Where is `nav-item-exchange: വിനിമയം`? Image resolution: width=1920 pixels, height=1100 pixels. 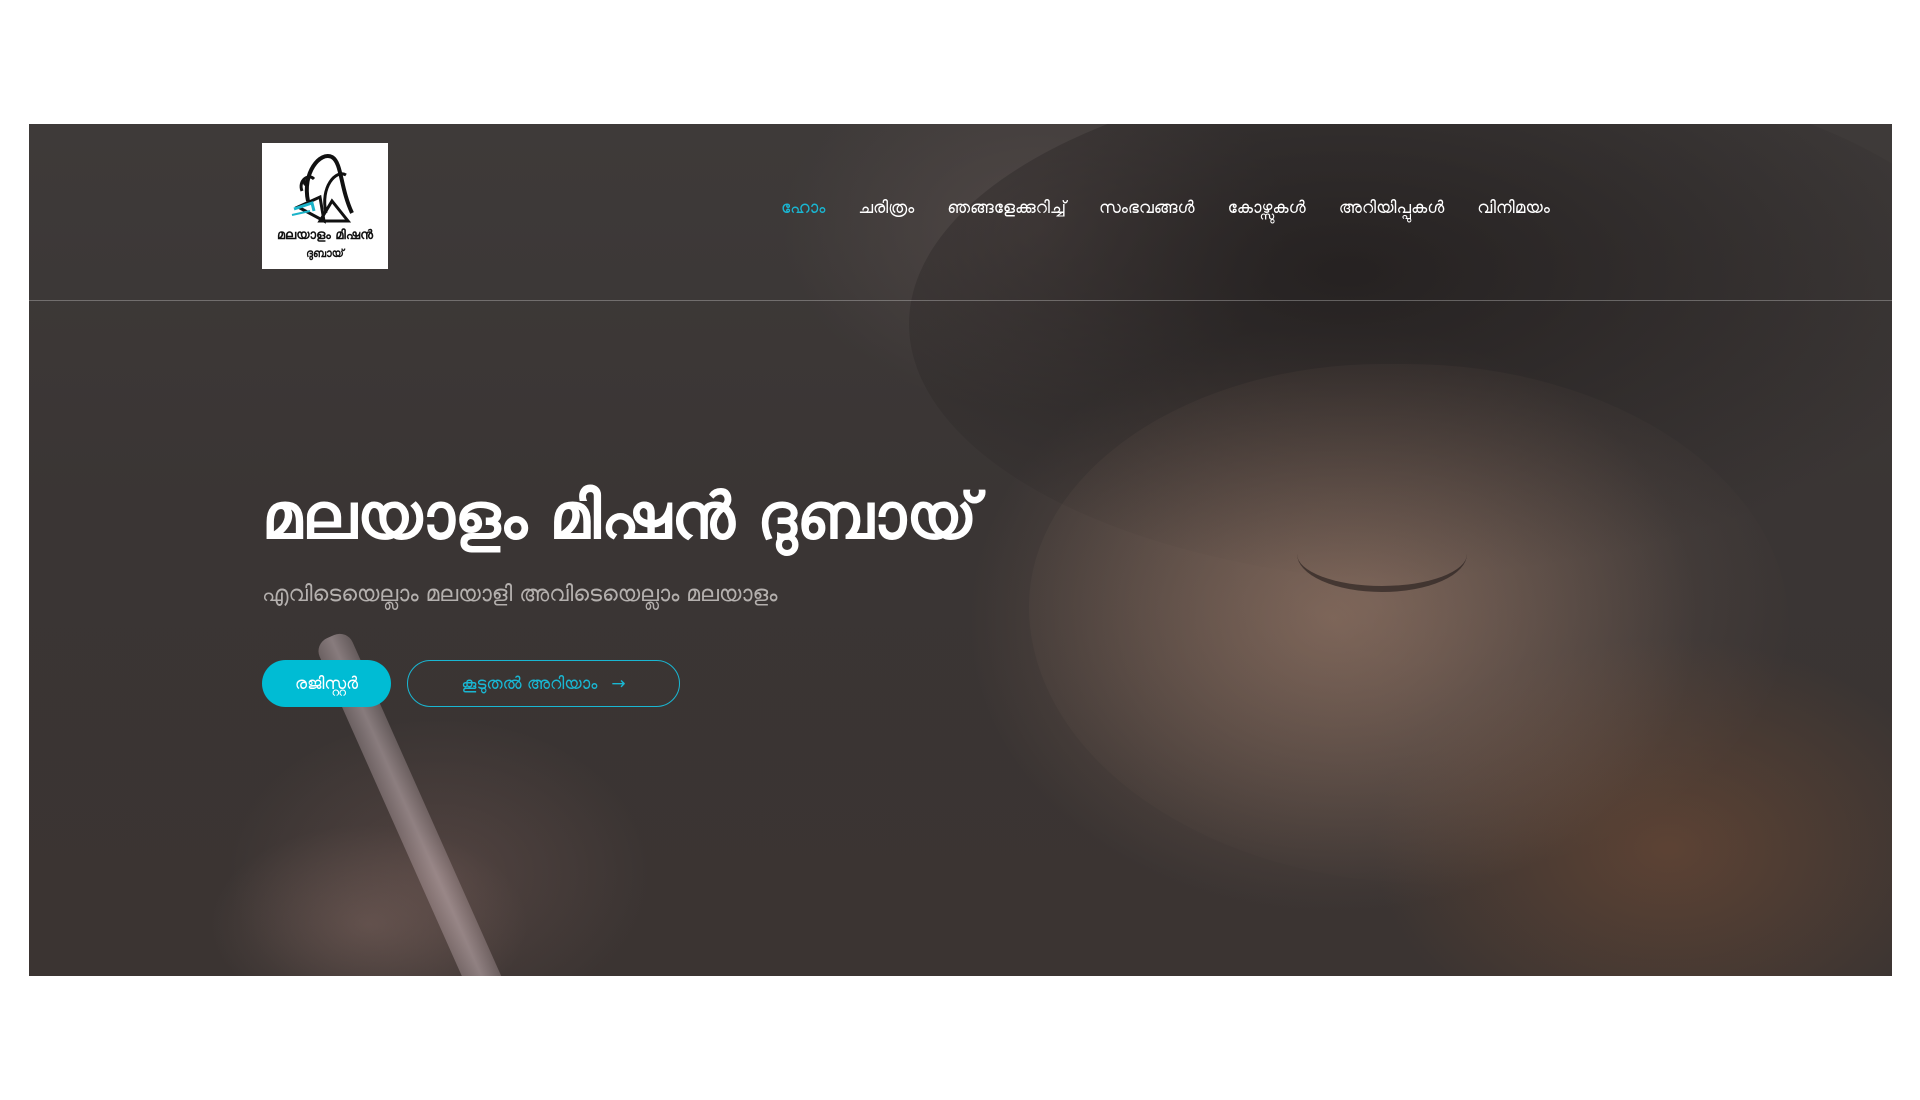 nav-item-exchange: വിനിമയം is located at coordinates (1513, 208).